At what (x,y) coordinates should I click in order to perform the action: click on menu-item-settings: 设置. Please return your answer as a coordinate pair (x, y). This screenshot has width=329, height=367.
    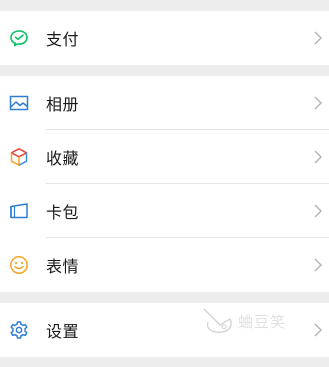
    Looking at the image, I should click on (164, 330).